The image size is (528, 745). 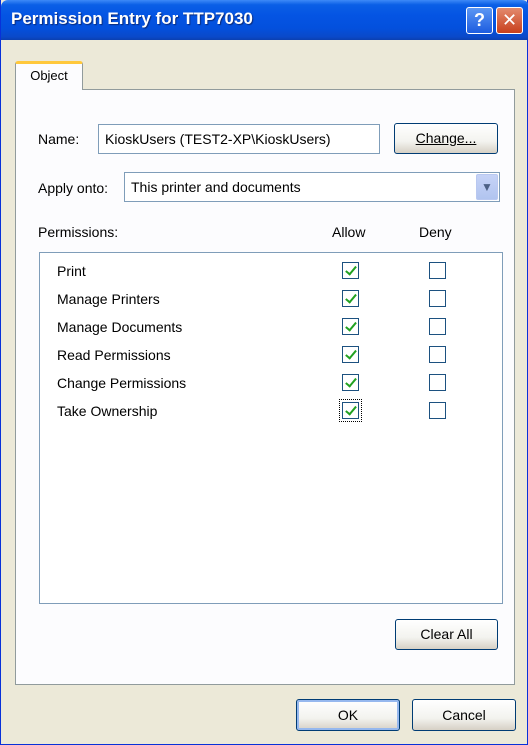 What do you see at coordinates (271, 273) in the screenshot?
I see `permission-row-print: Print` at bounding box center [271, 273].